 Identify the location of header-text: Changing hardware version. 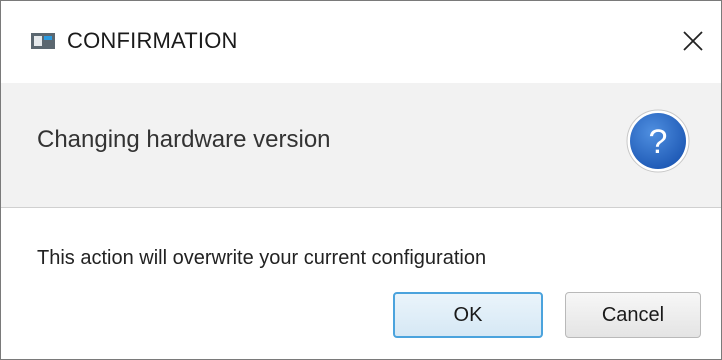
(184, 139).